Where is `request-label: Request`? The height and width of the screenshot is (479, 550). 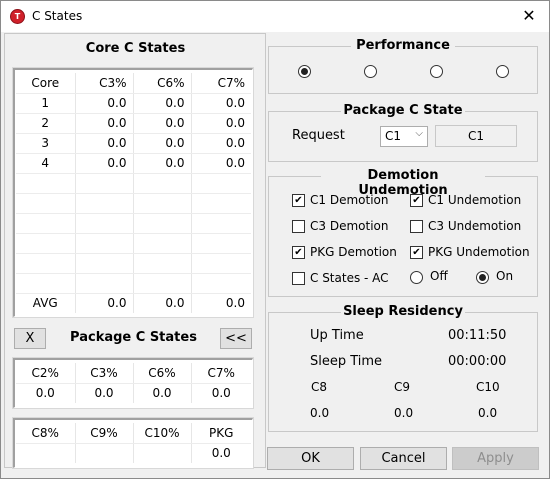
request-label: Request is located at coordinates (318, 135).